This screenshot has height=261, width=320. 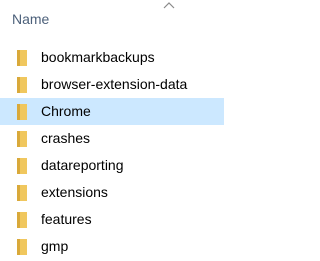 I want to click on list-item-label: browser-extension-data, so click(x=114, y=84).